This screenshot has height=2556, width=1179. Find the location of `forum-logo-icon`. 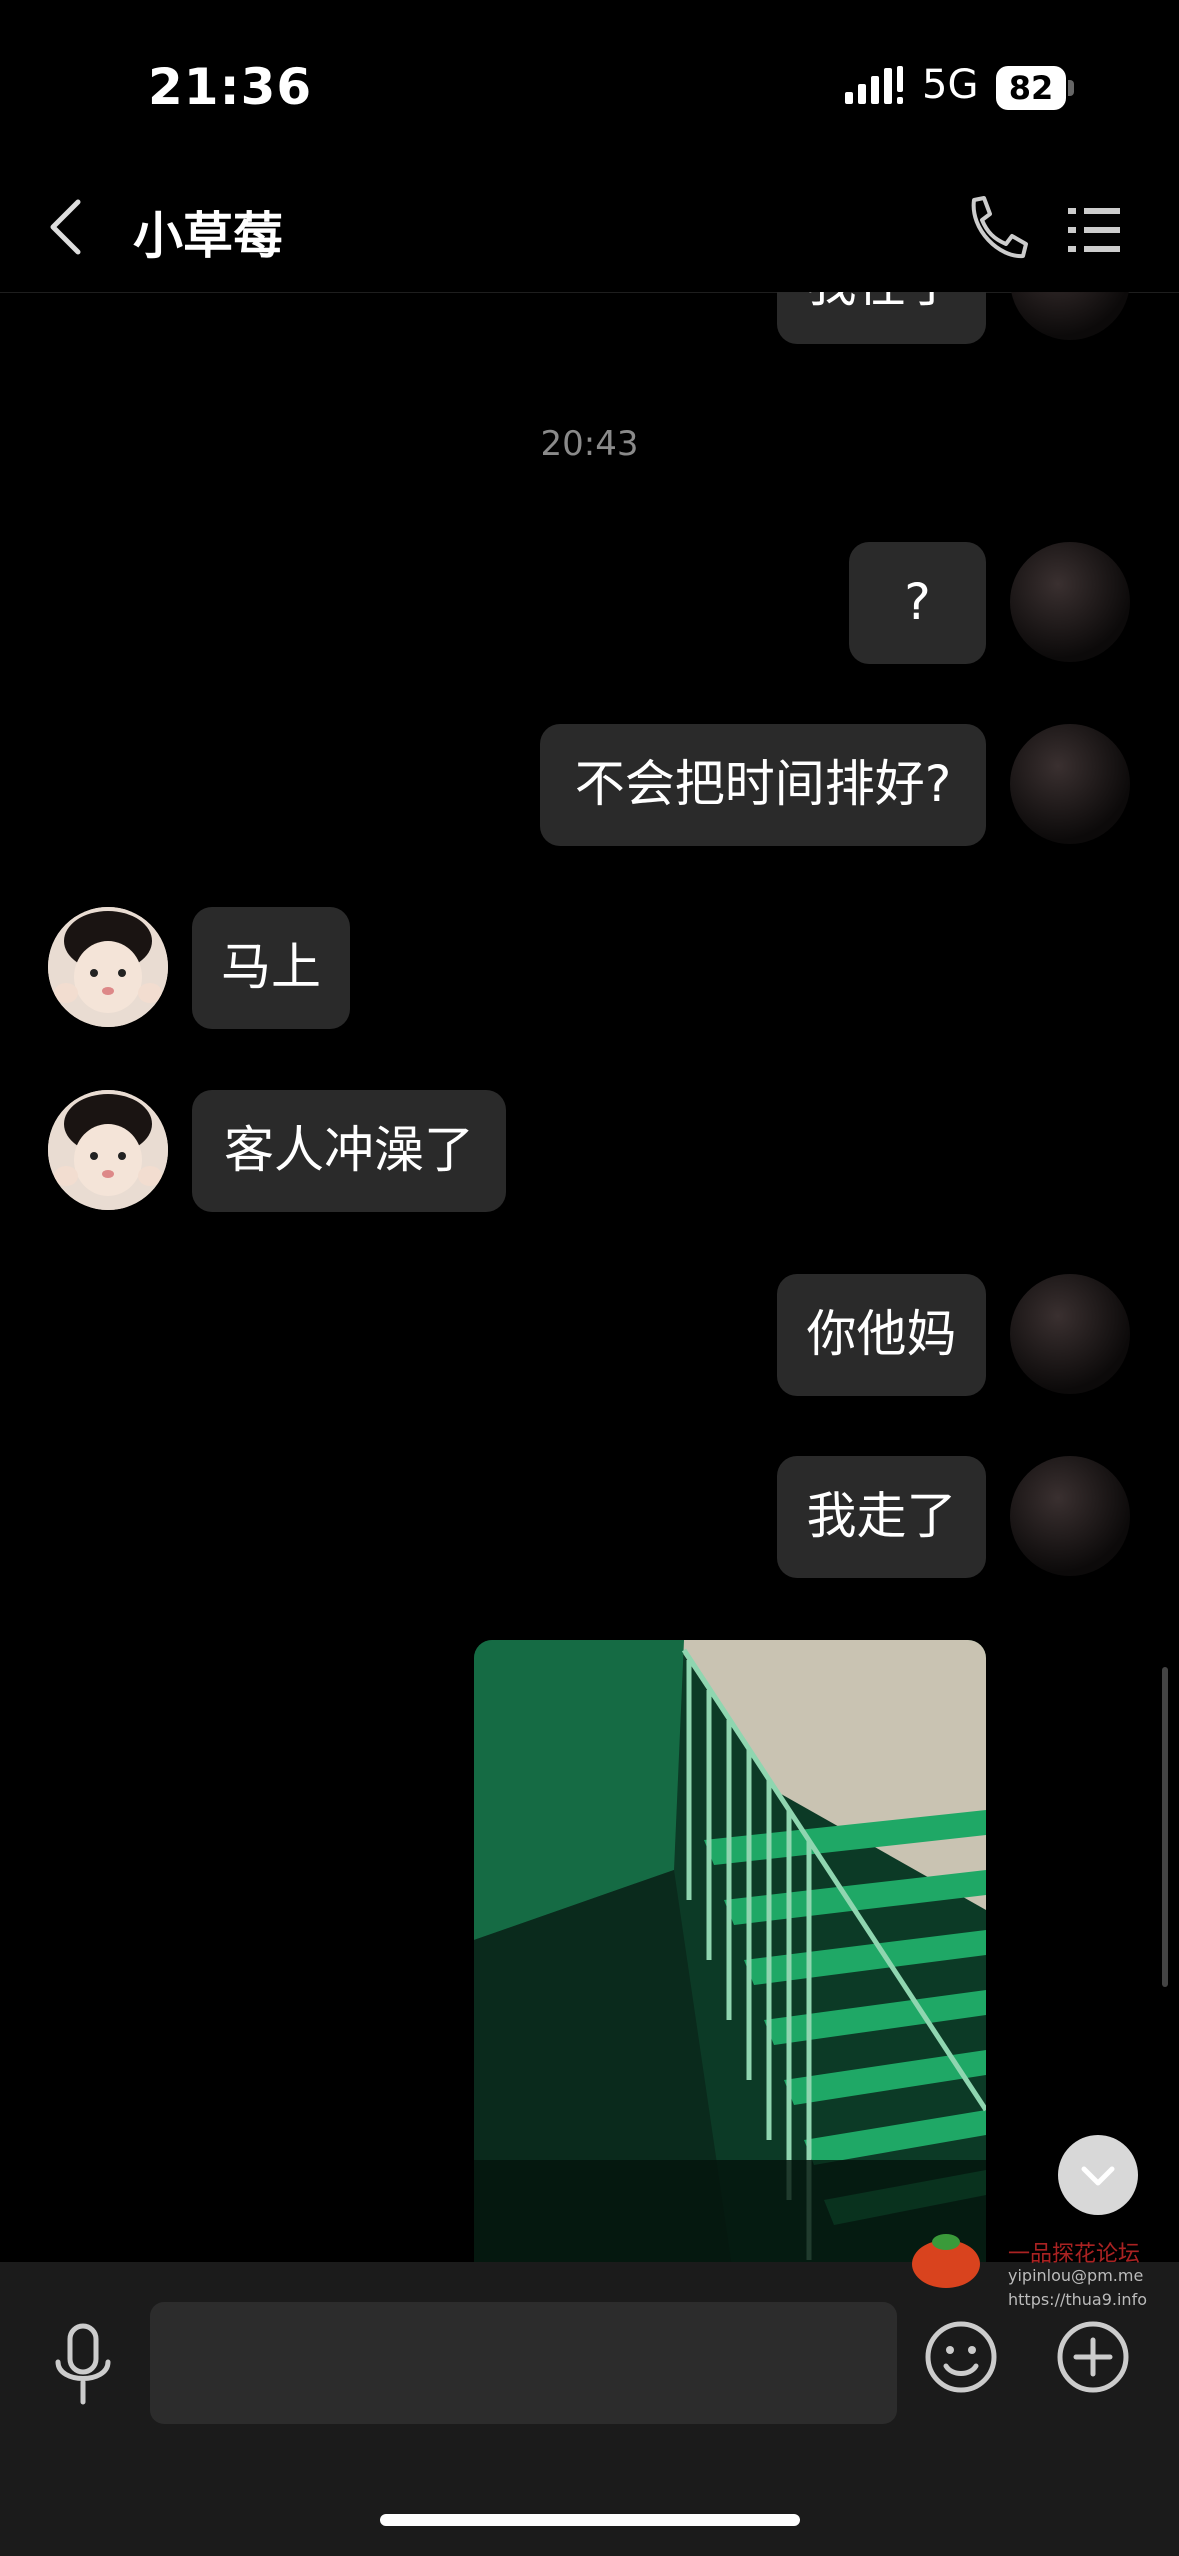

forum-logo-icon is located at coordinates (946, 2261).